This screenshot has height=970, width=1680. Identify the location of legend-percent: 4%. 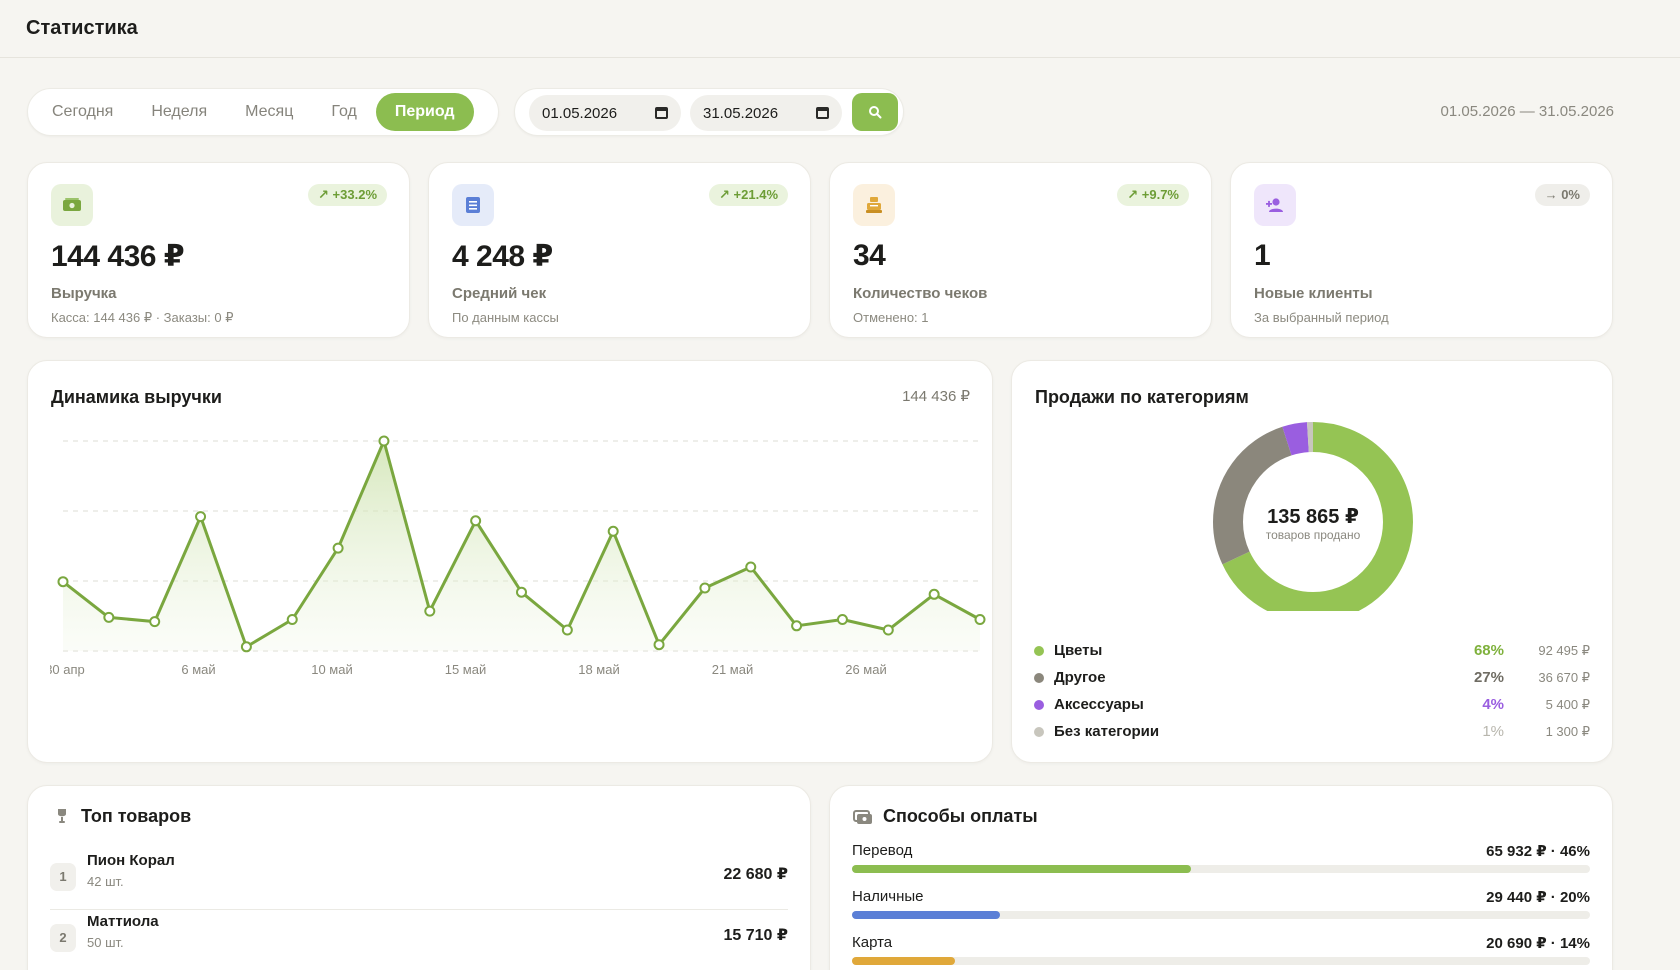
(1493, 704).